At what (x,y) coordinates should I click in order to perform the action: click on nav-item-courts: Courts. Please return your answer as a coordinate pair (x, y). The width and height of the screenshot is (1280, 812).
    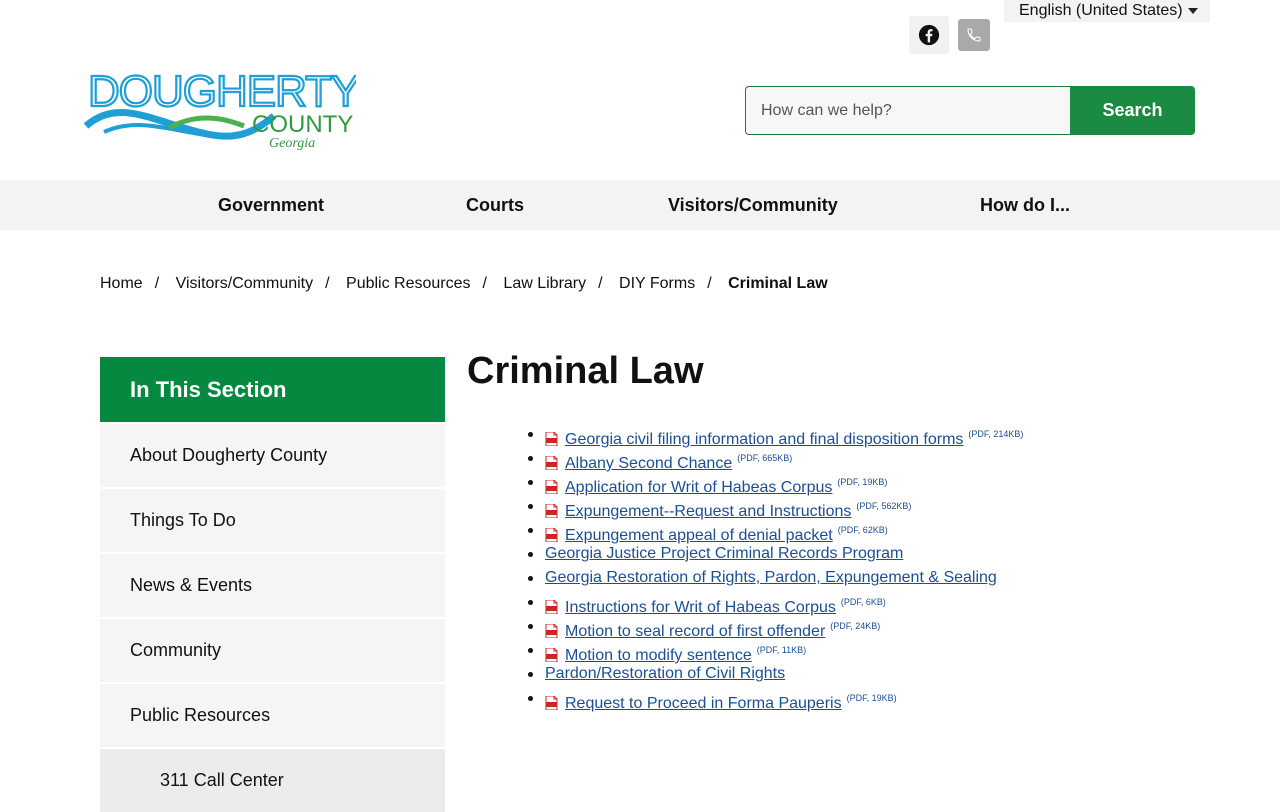
    Looking at the image, I should click on (495, 205).